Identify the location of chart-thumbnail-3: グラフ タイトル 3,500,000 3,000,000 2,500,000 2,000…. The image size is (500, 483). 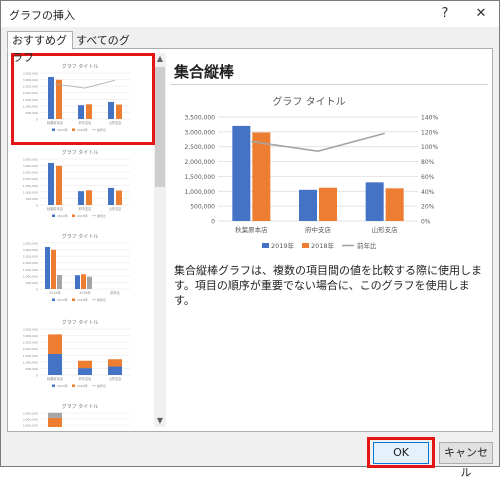
(80, 269).